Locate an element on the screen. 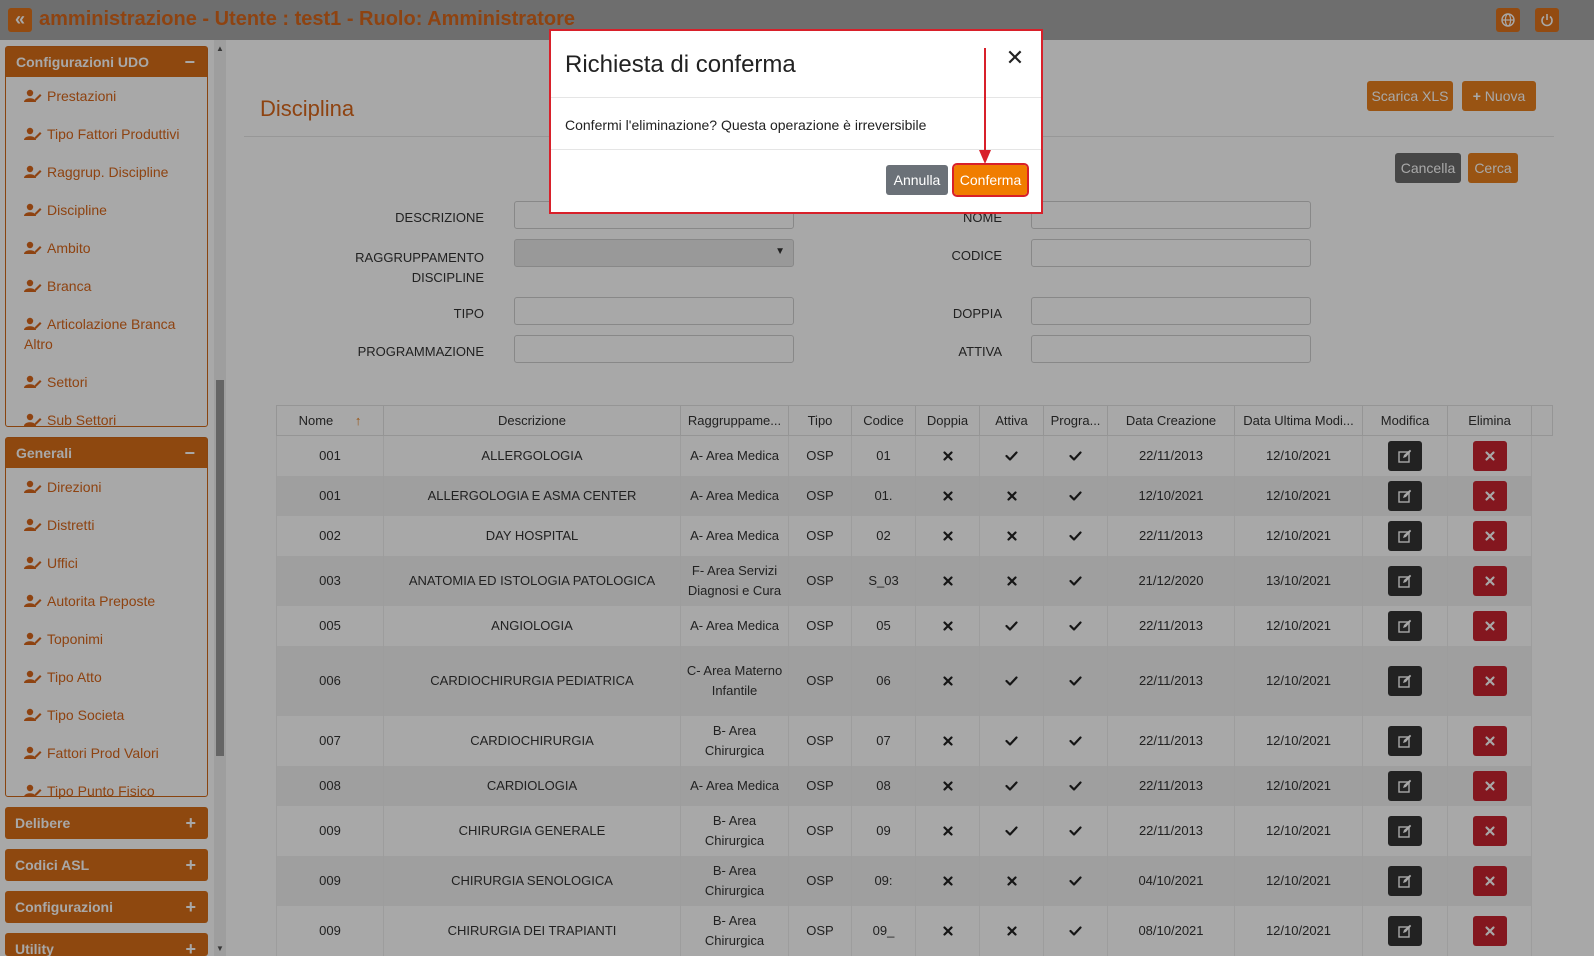  dialog-title: Richiesta di conferma is located at coordinates (680, 64).